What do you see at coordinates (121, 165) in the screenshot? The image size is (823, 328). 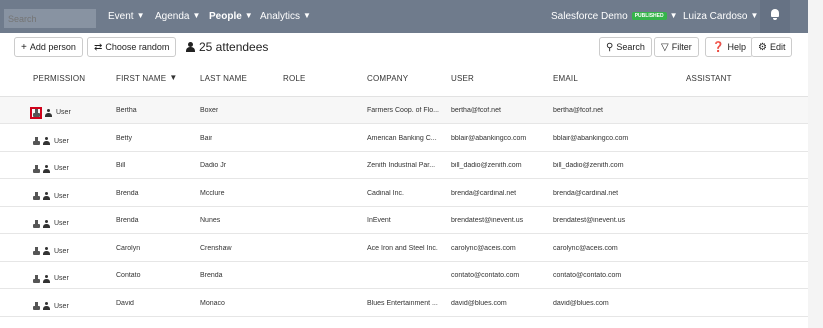 I see `first-name-cell: Bill` at bounding box center [121, 165].